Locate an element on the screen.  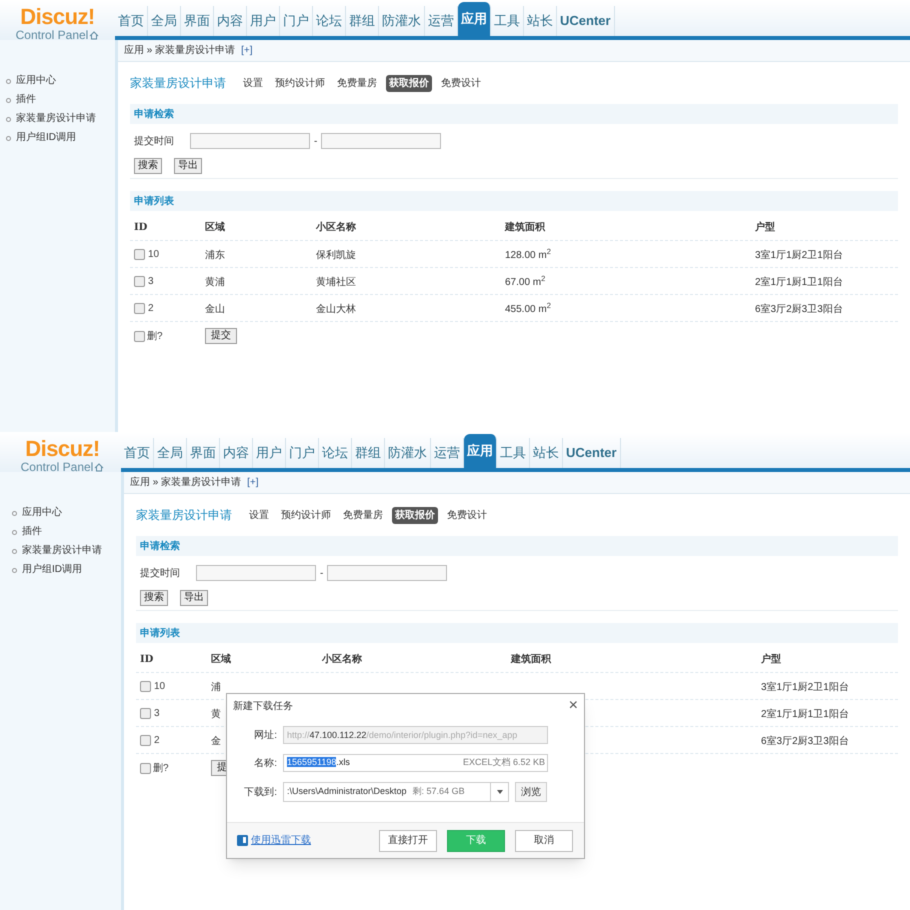
home-icon is located at coordinates (94, 35).